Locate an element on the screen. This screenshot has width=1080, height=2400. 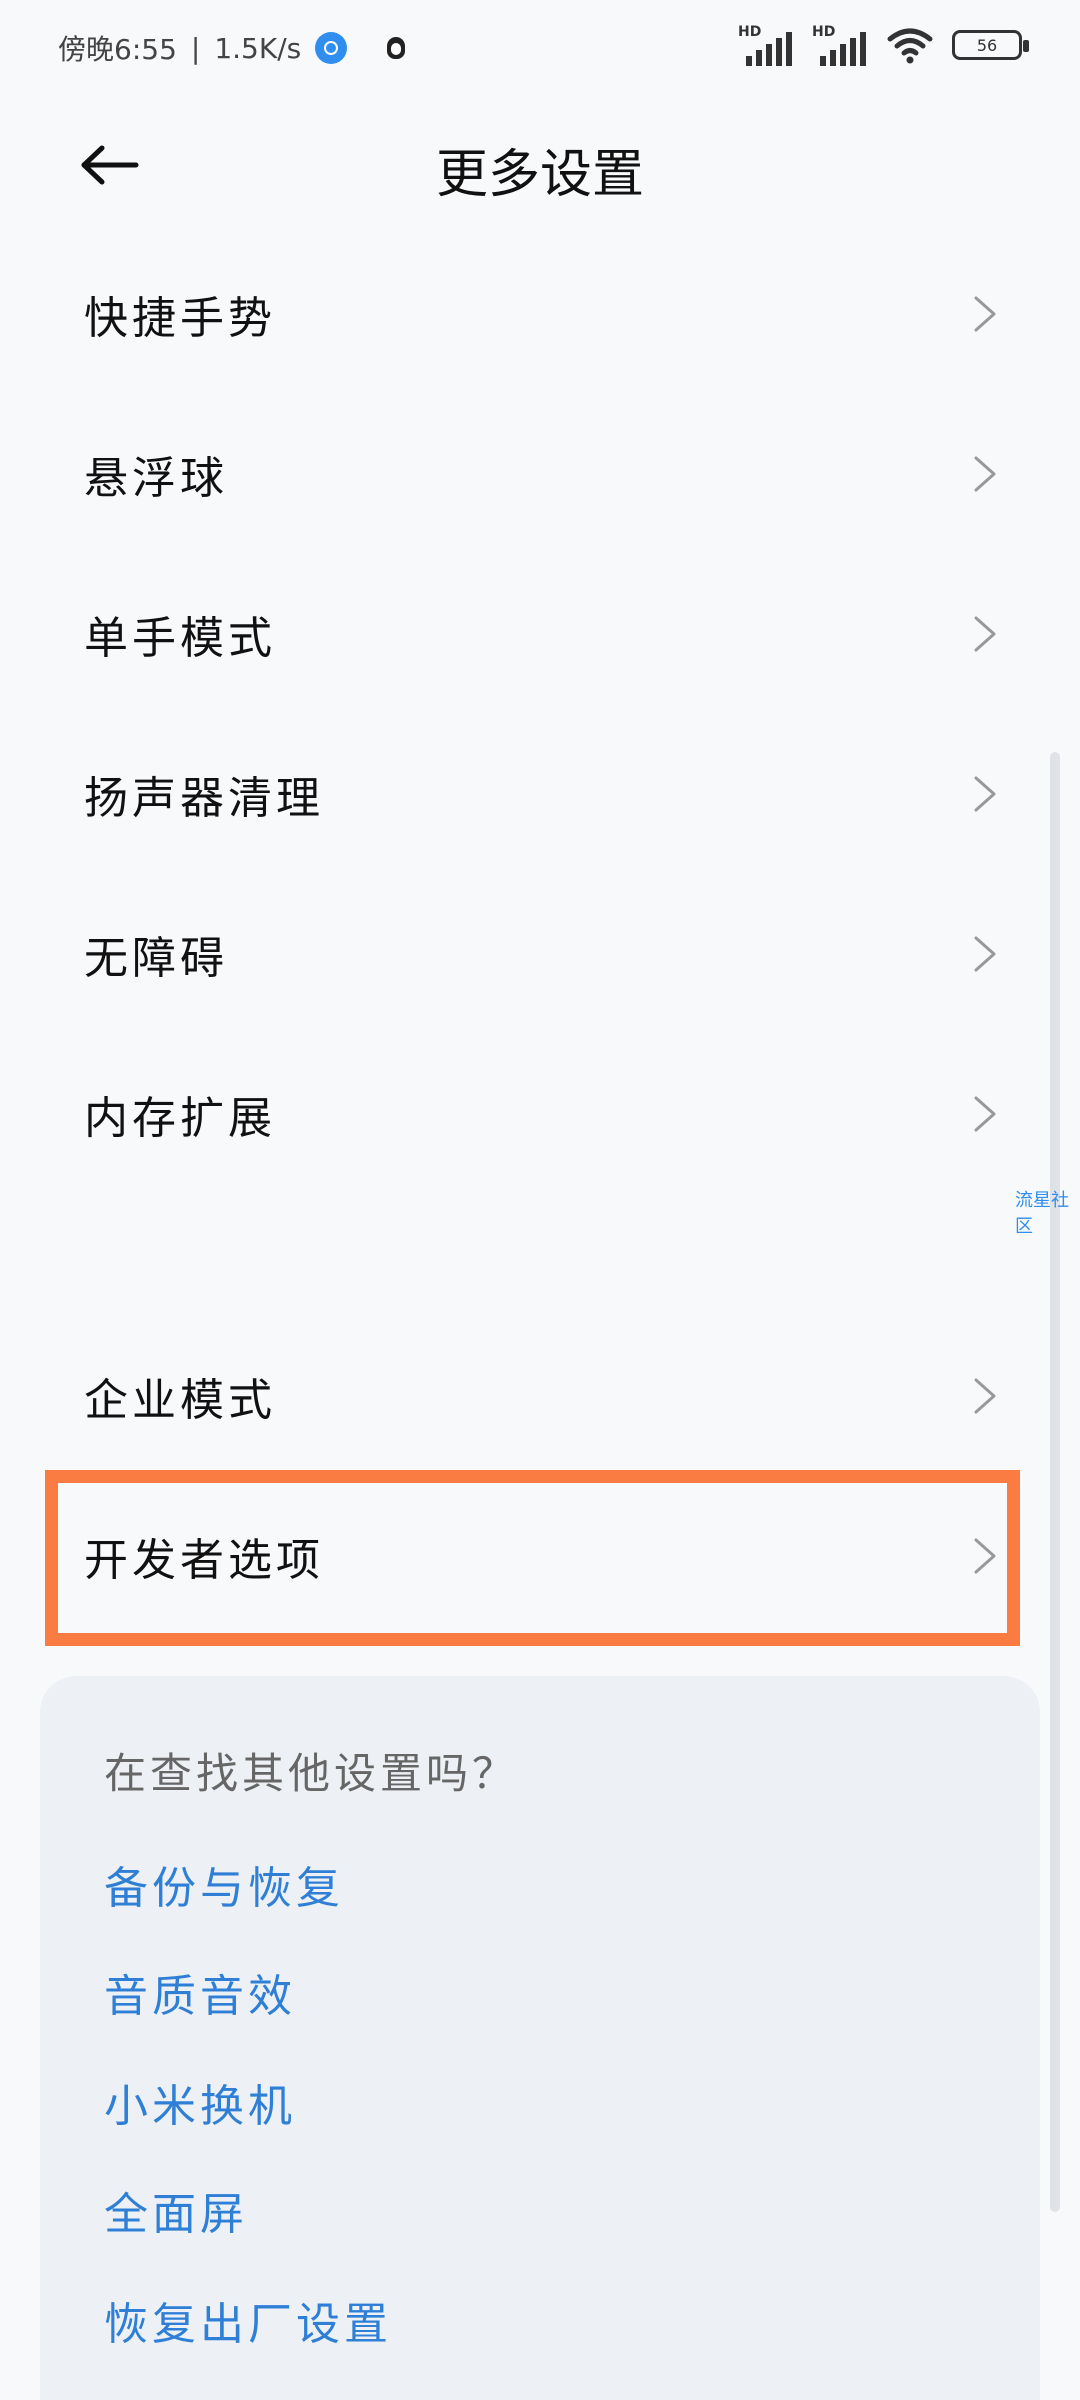
list-item-accessibility: 无障碍 is located at coordinates (540, 954).